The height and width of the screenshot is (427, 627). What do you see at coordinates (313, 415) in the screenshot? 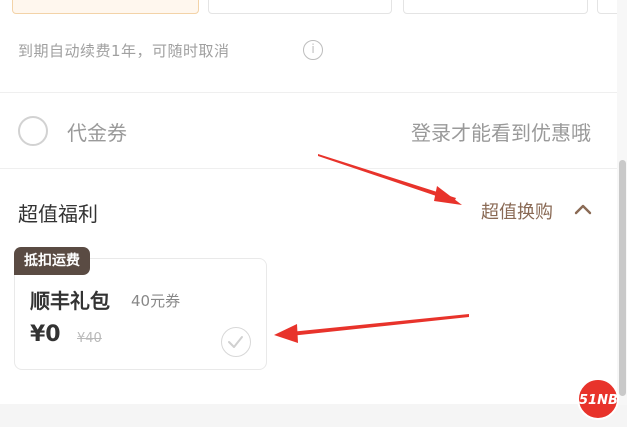
I see `footer-band` at bounding box center [313, 415].